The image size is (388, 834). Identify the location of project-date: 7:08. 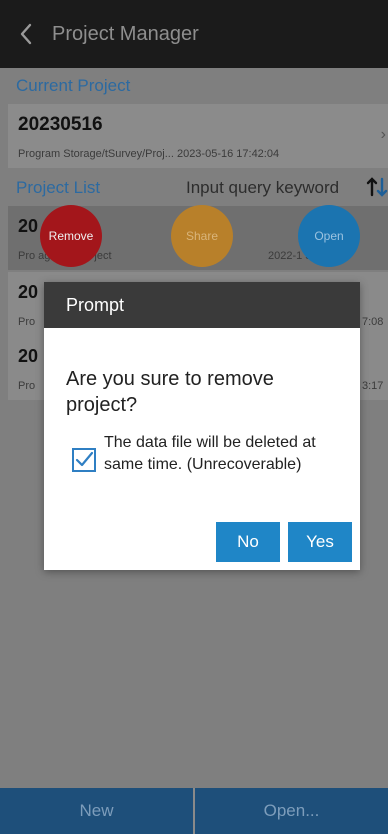
(373, 322).